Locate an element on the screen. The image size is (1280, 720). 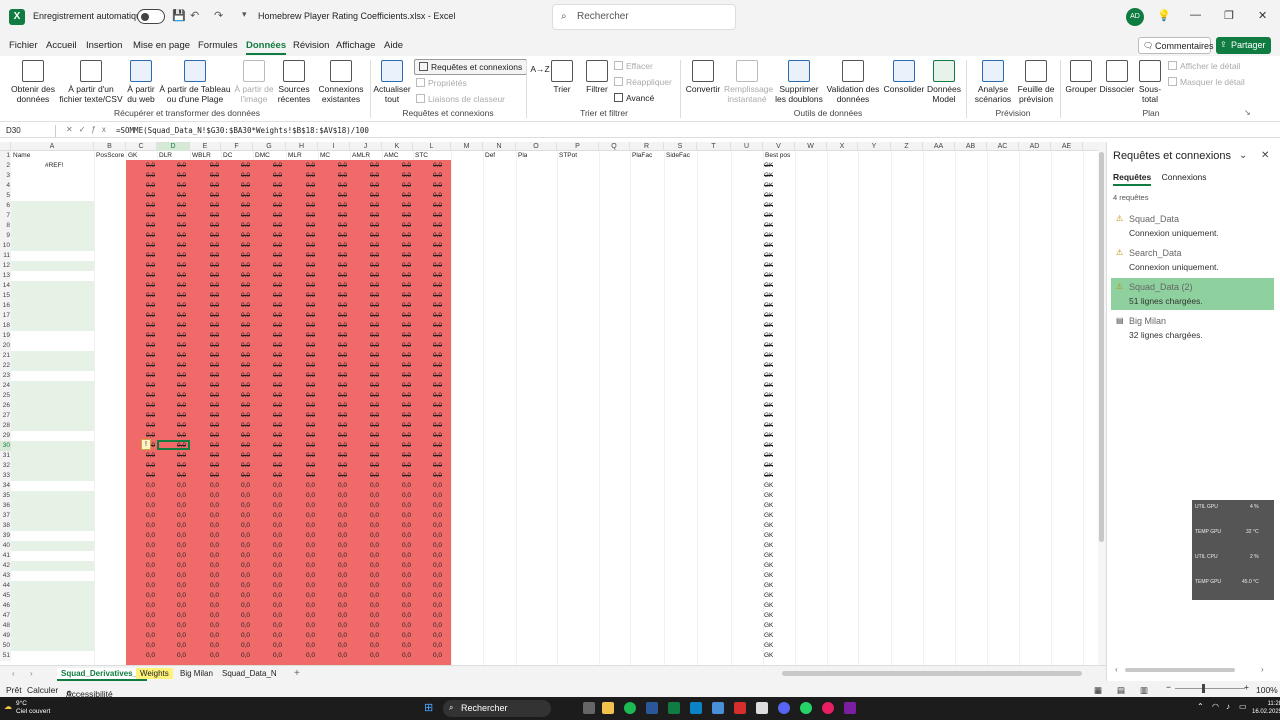
row-header: 10 is located at coordinates (5, 246).